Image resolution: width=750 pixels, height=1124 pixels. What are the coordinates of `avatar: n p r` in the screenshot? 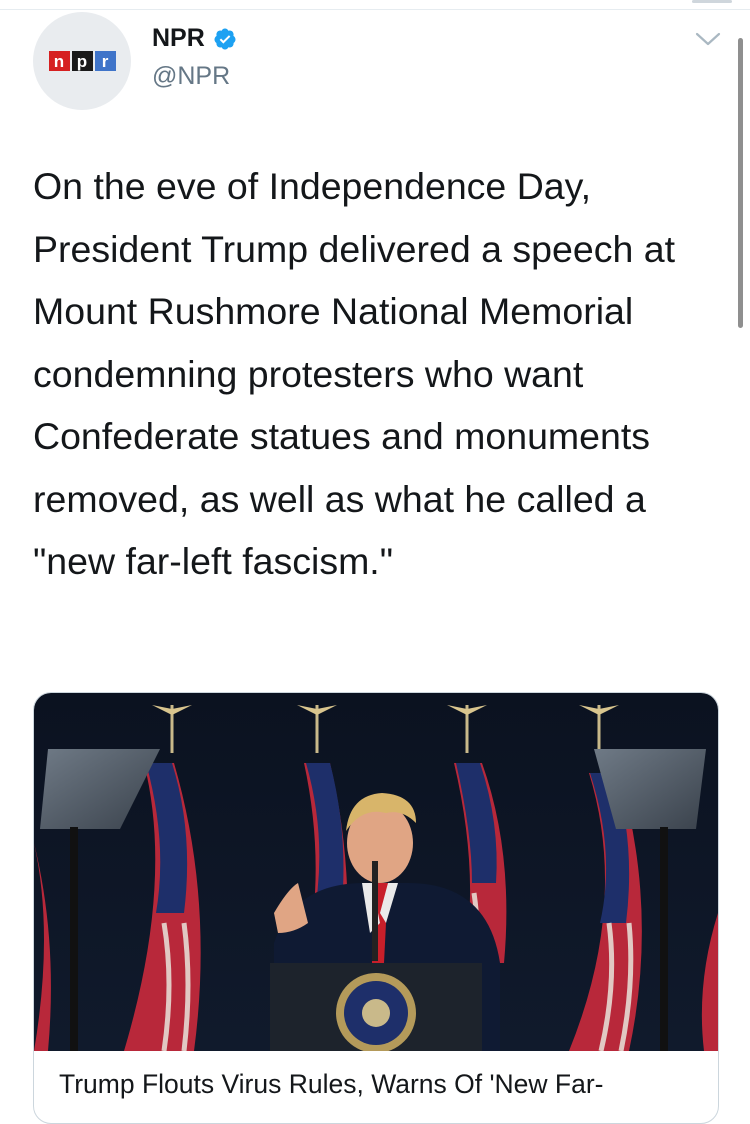 It's located at (82, 61).